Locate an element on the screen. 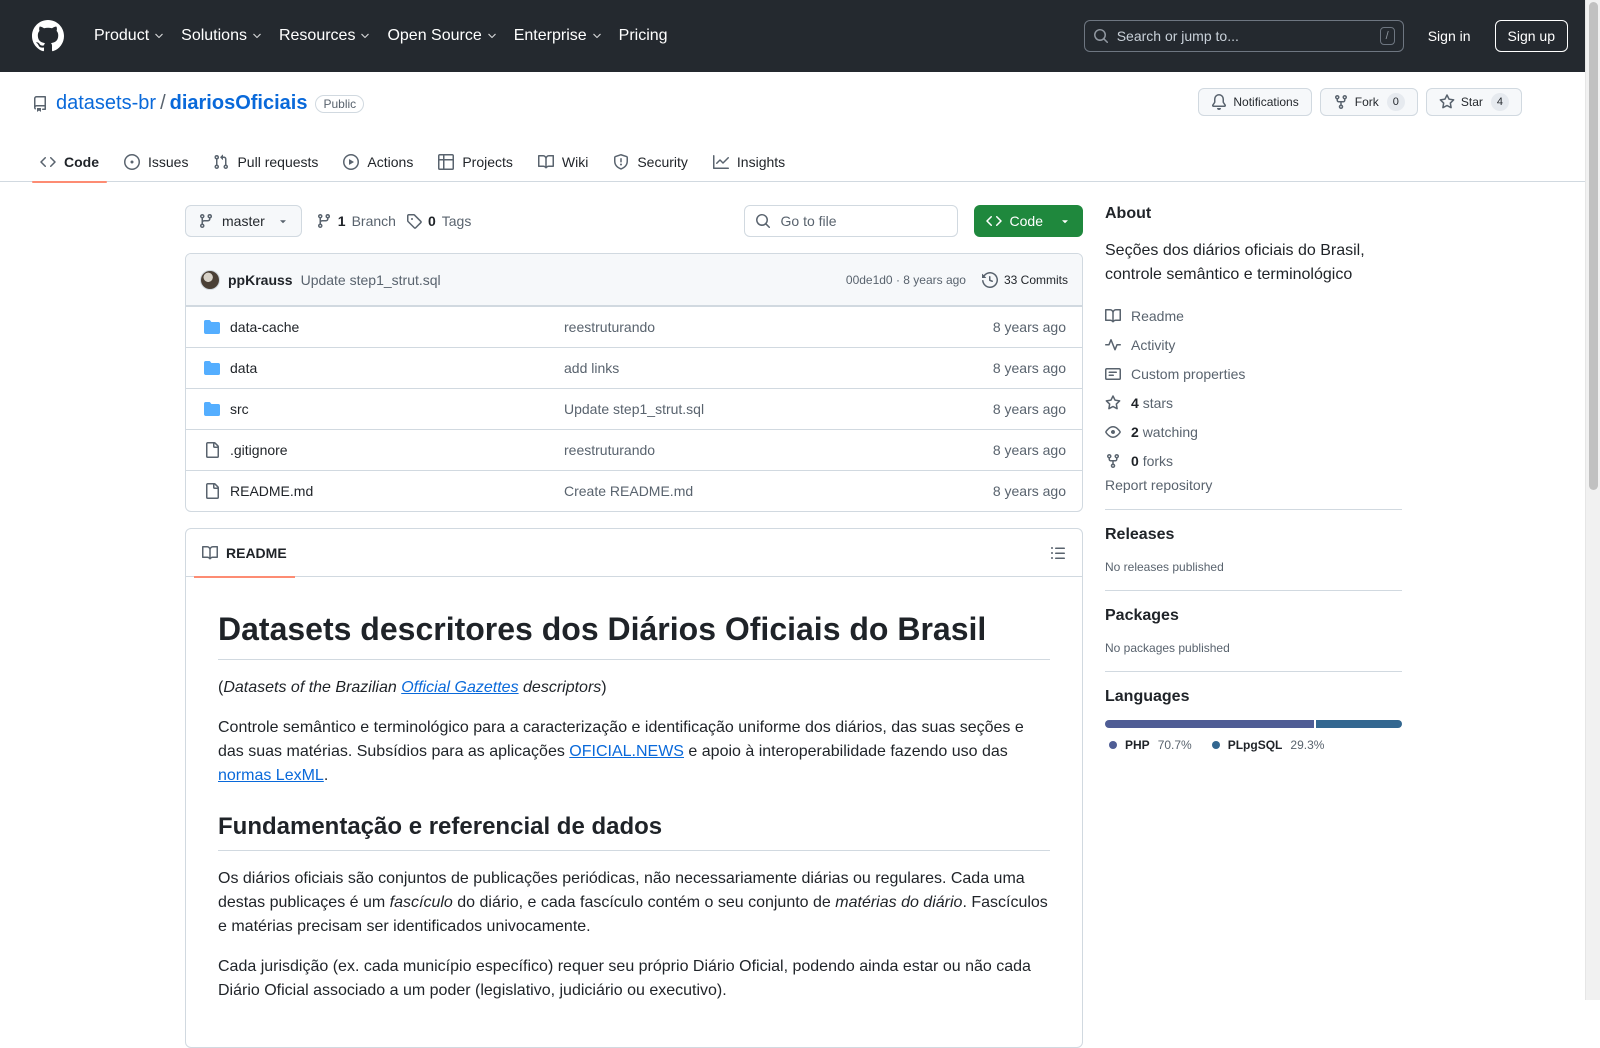 This screenshot has width=1600, height=1048. file-commit-message: Update step1_strut.sql is located at coordinates (778, 409).